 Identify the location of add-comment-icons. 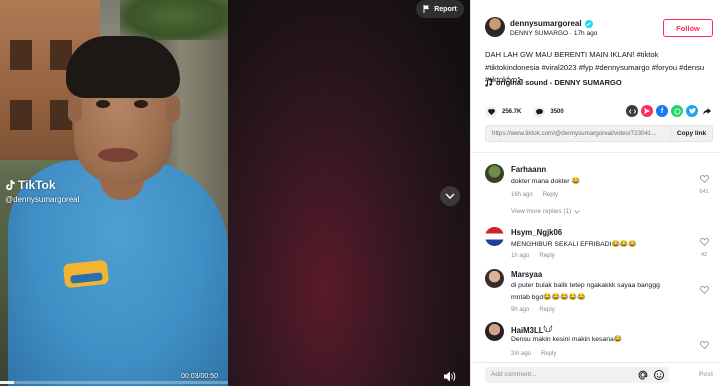
(651, 375).